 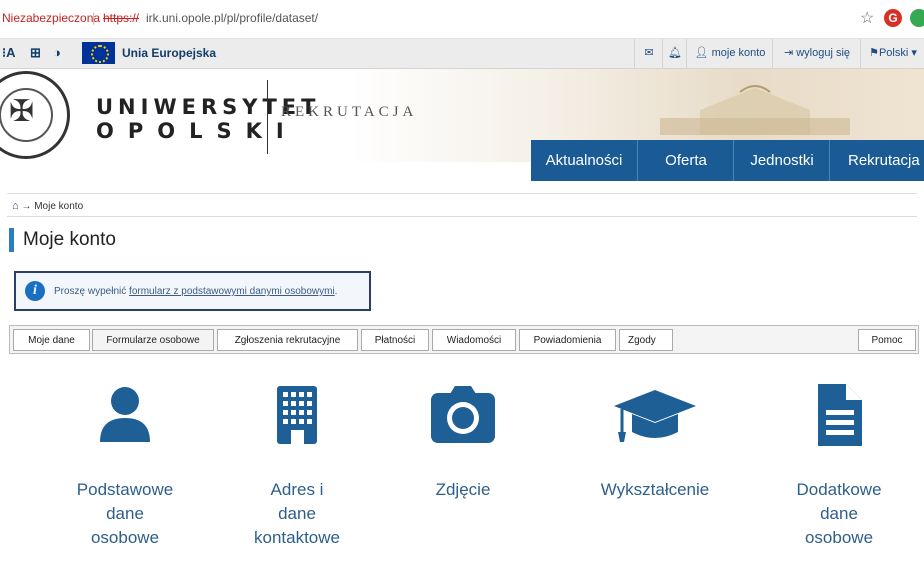 What do you see at coordinates (169, 53) in the screenshot?
I see `eu-label: Unia Europejska` at bounding box center [169, 53].